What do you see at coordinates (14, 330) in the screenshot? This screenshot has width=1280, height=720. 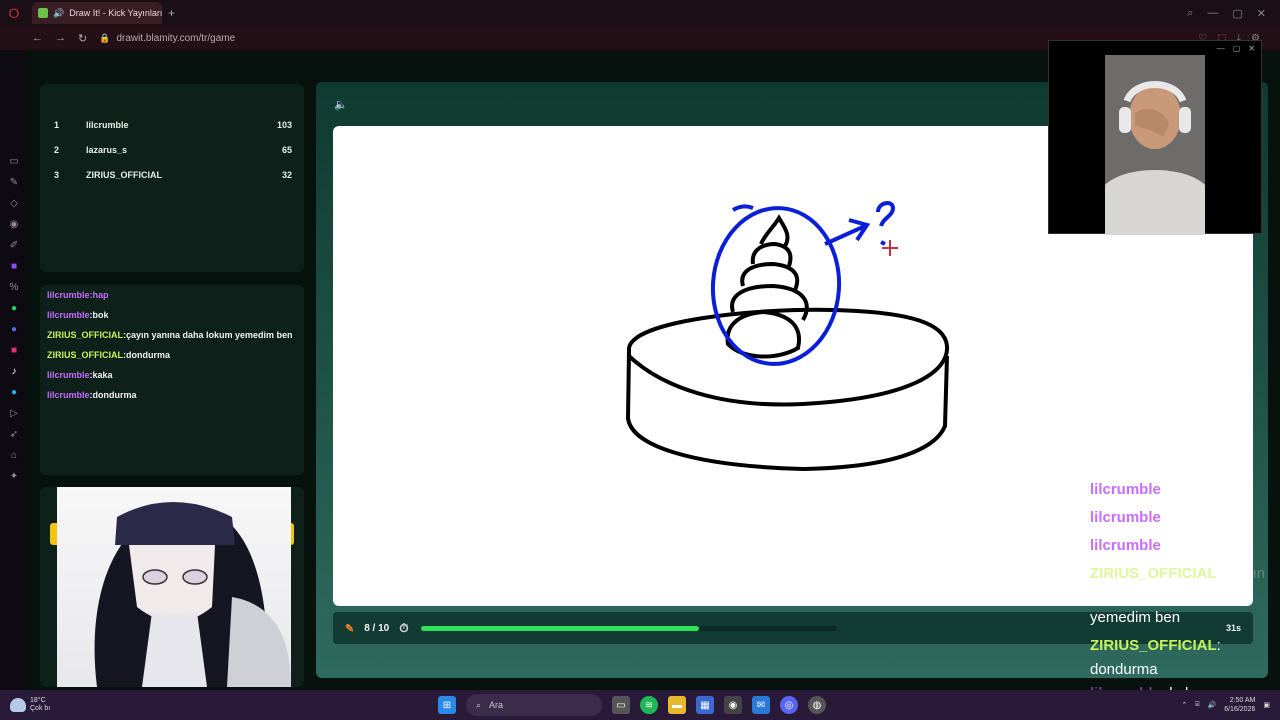 I see `discord-icon: ●` at bounding box center [14, 330].